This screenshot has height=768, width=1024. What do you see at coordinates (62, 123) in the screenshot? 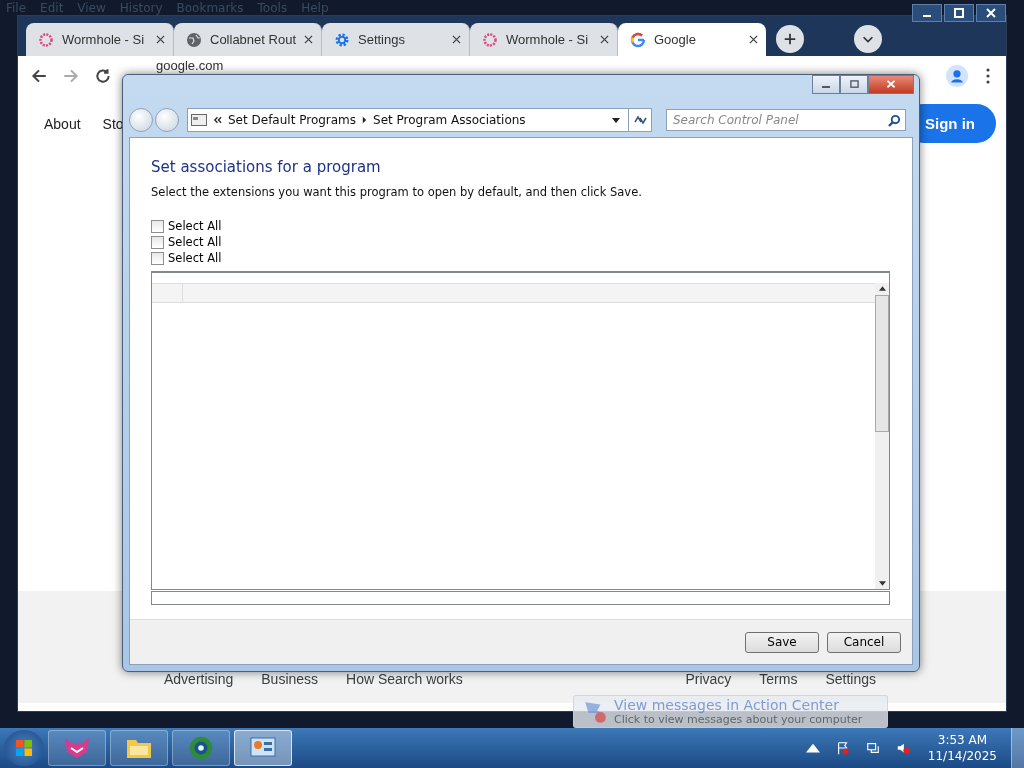
I see `nav-link: About` at bounding box center [62, 123].